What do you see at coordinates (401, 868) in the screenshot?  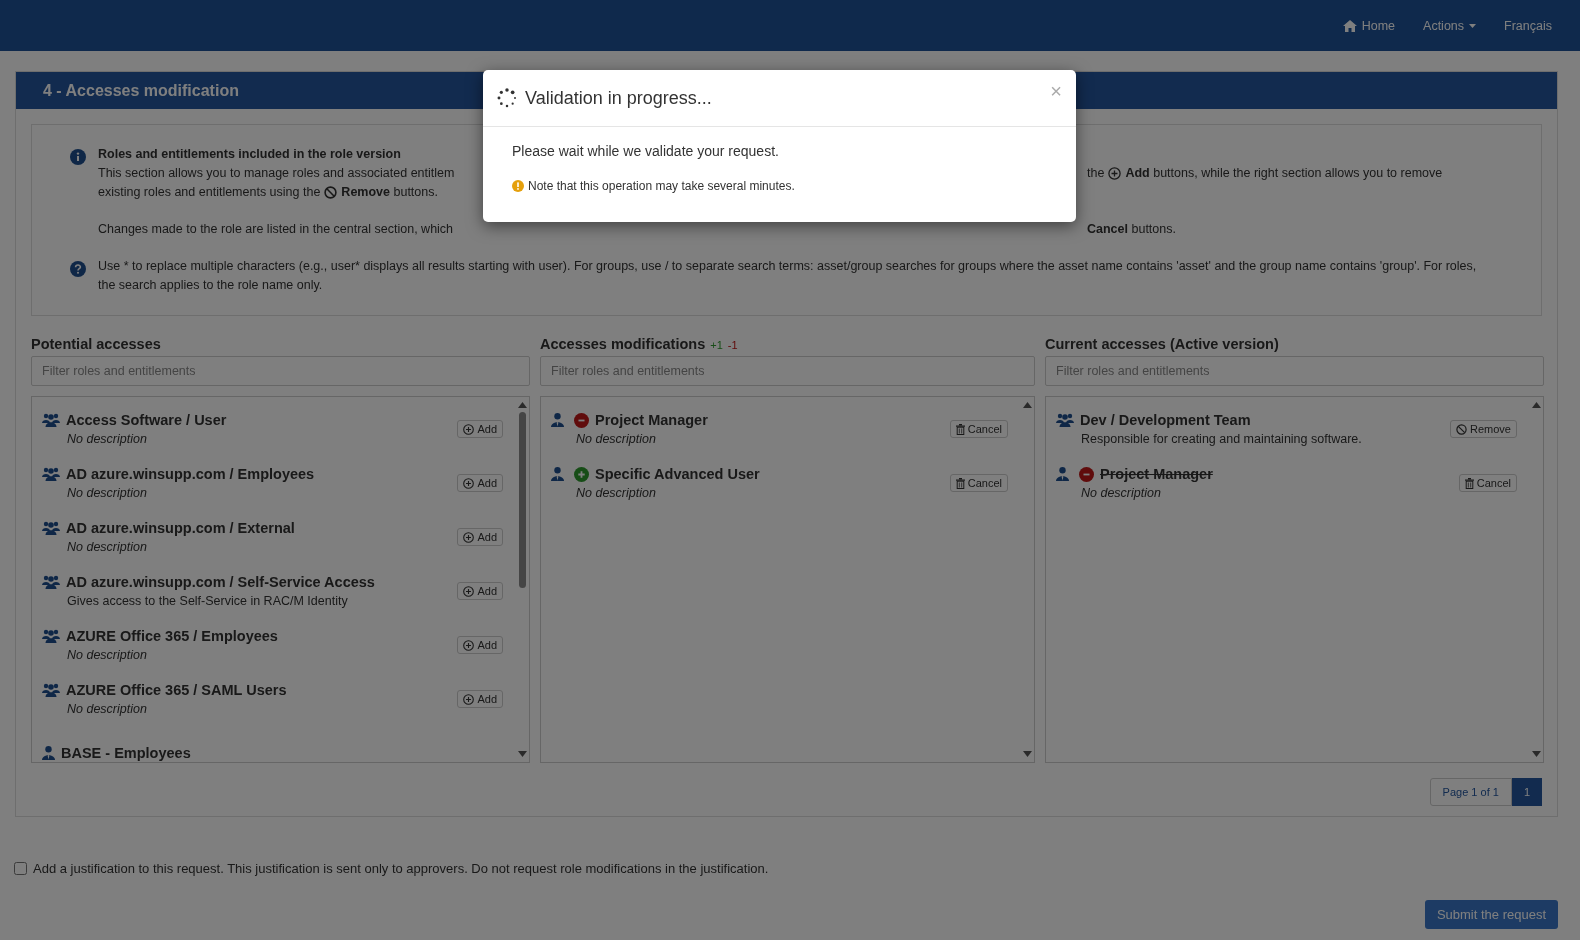 I see `justification-label: Add a justification to this request. This justification is sent only to approvers. Do not request role modifications in the justification.` at bounding box center [401, 868].